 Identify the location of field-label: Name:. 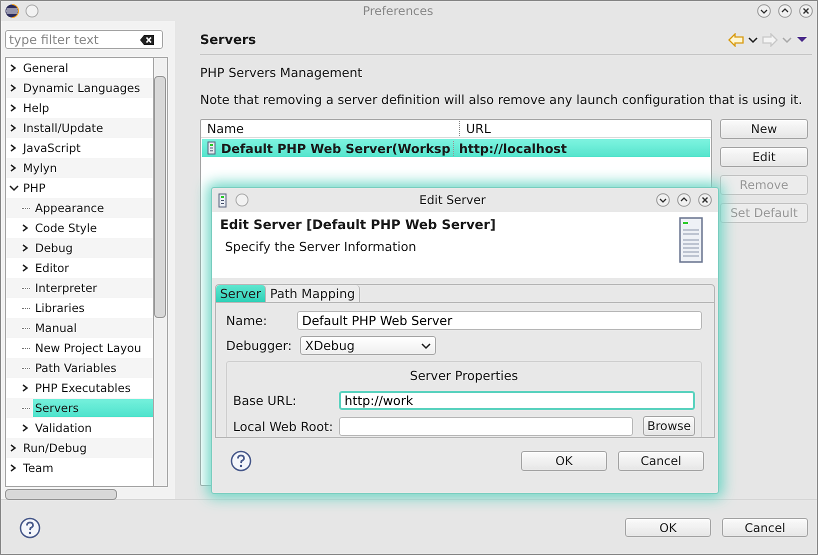
(247, 320).